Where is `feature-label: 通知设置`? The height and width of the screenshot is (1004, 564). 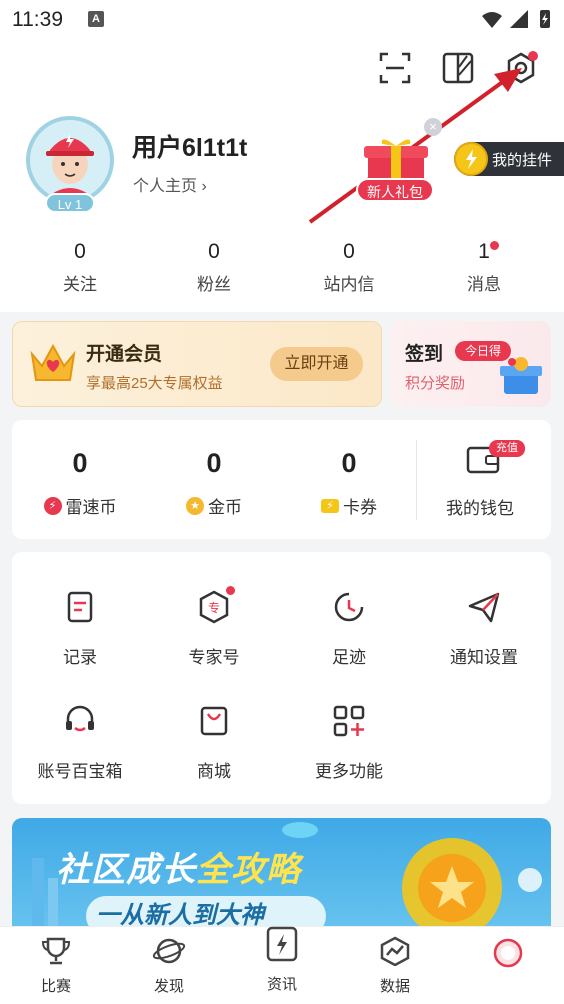 feature-label: 通知设置 is located at coordinates (484, 657).